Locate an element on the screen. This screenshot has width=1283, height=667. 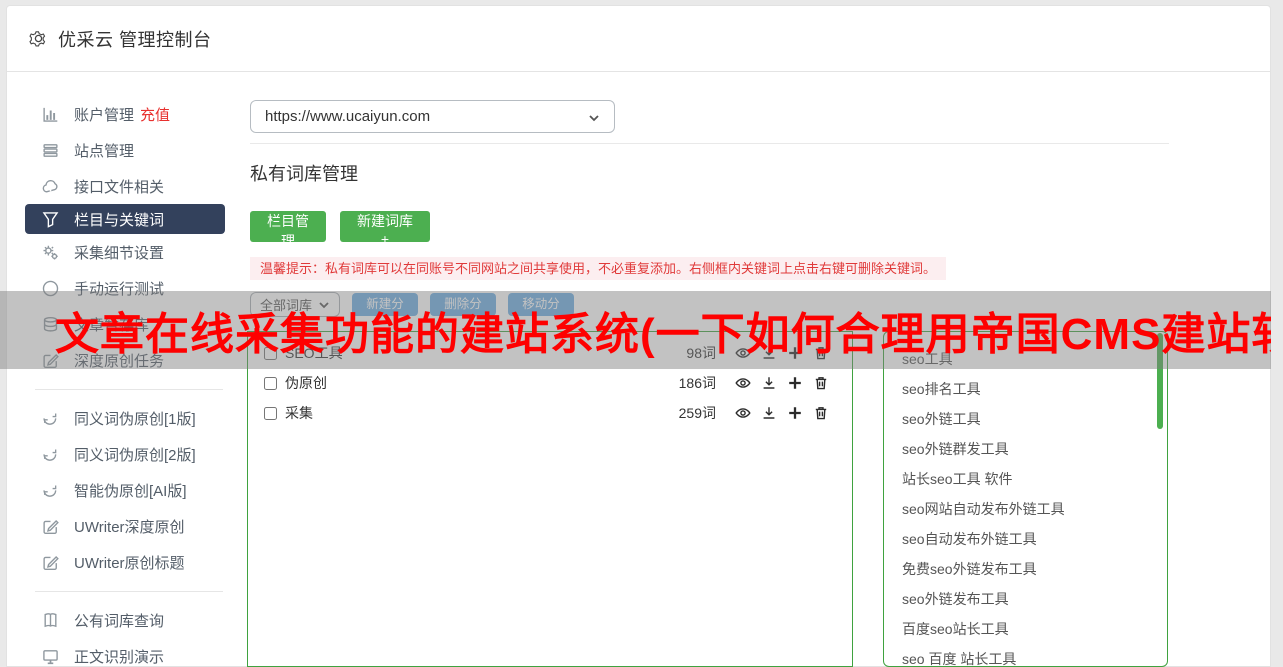
keyword-item: seo外链群发工具 is located at coordinates (1034, 449).